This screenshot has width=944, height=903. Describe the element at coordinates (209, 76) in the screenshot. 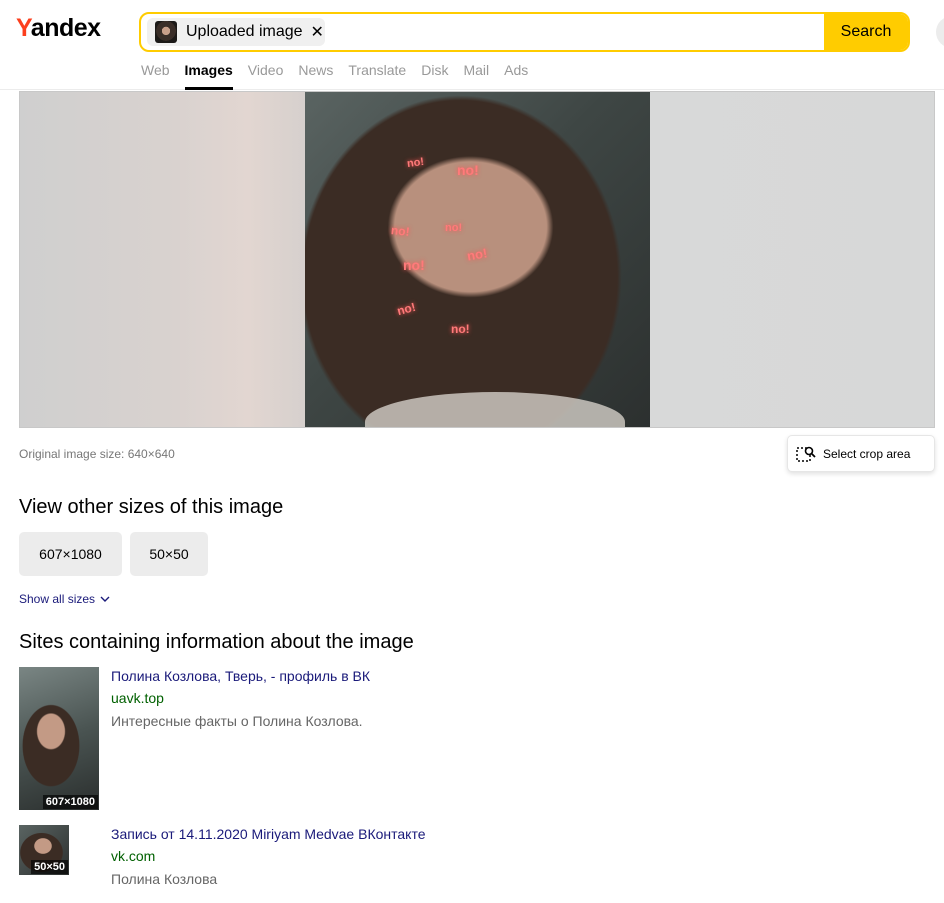

I see `tab-images: Images` at that location.